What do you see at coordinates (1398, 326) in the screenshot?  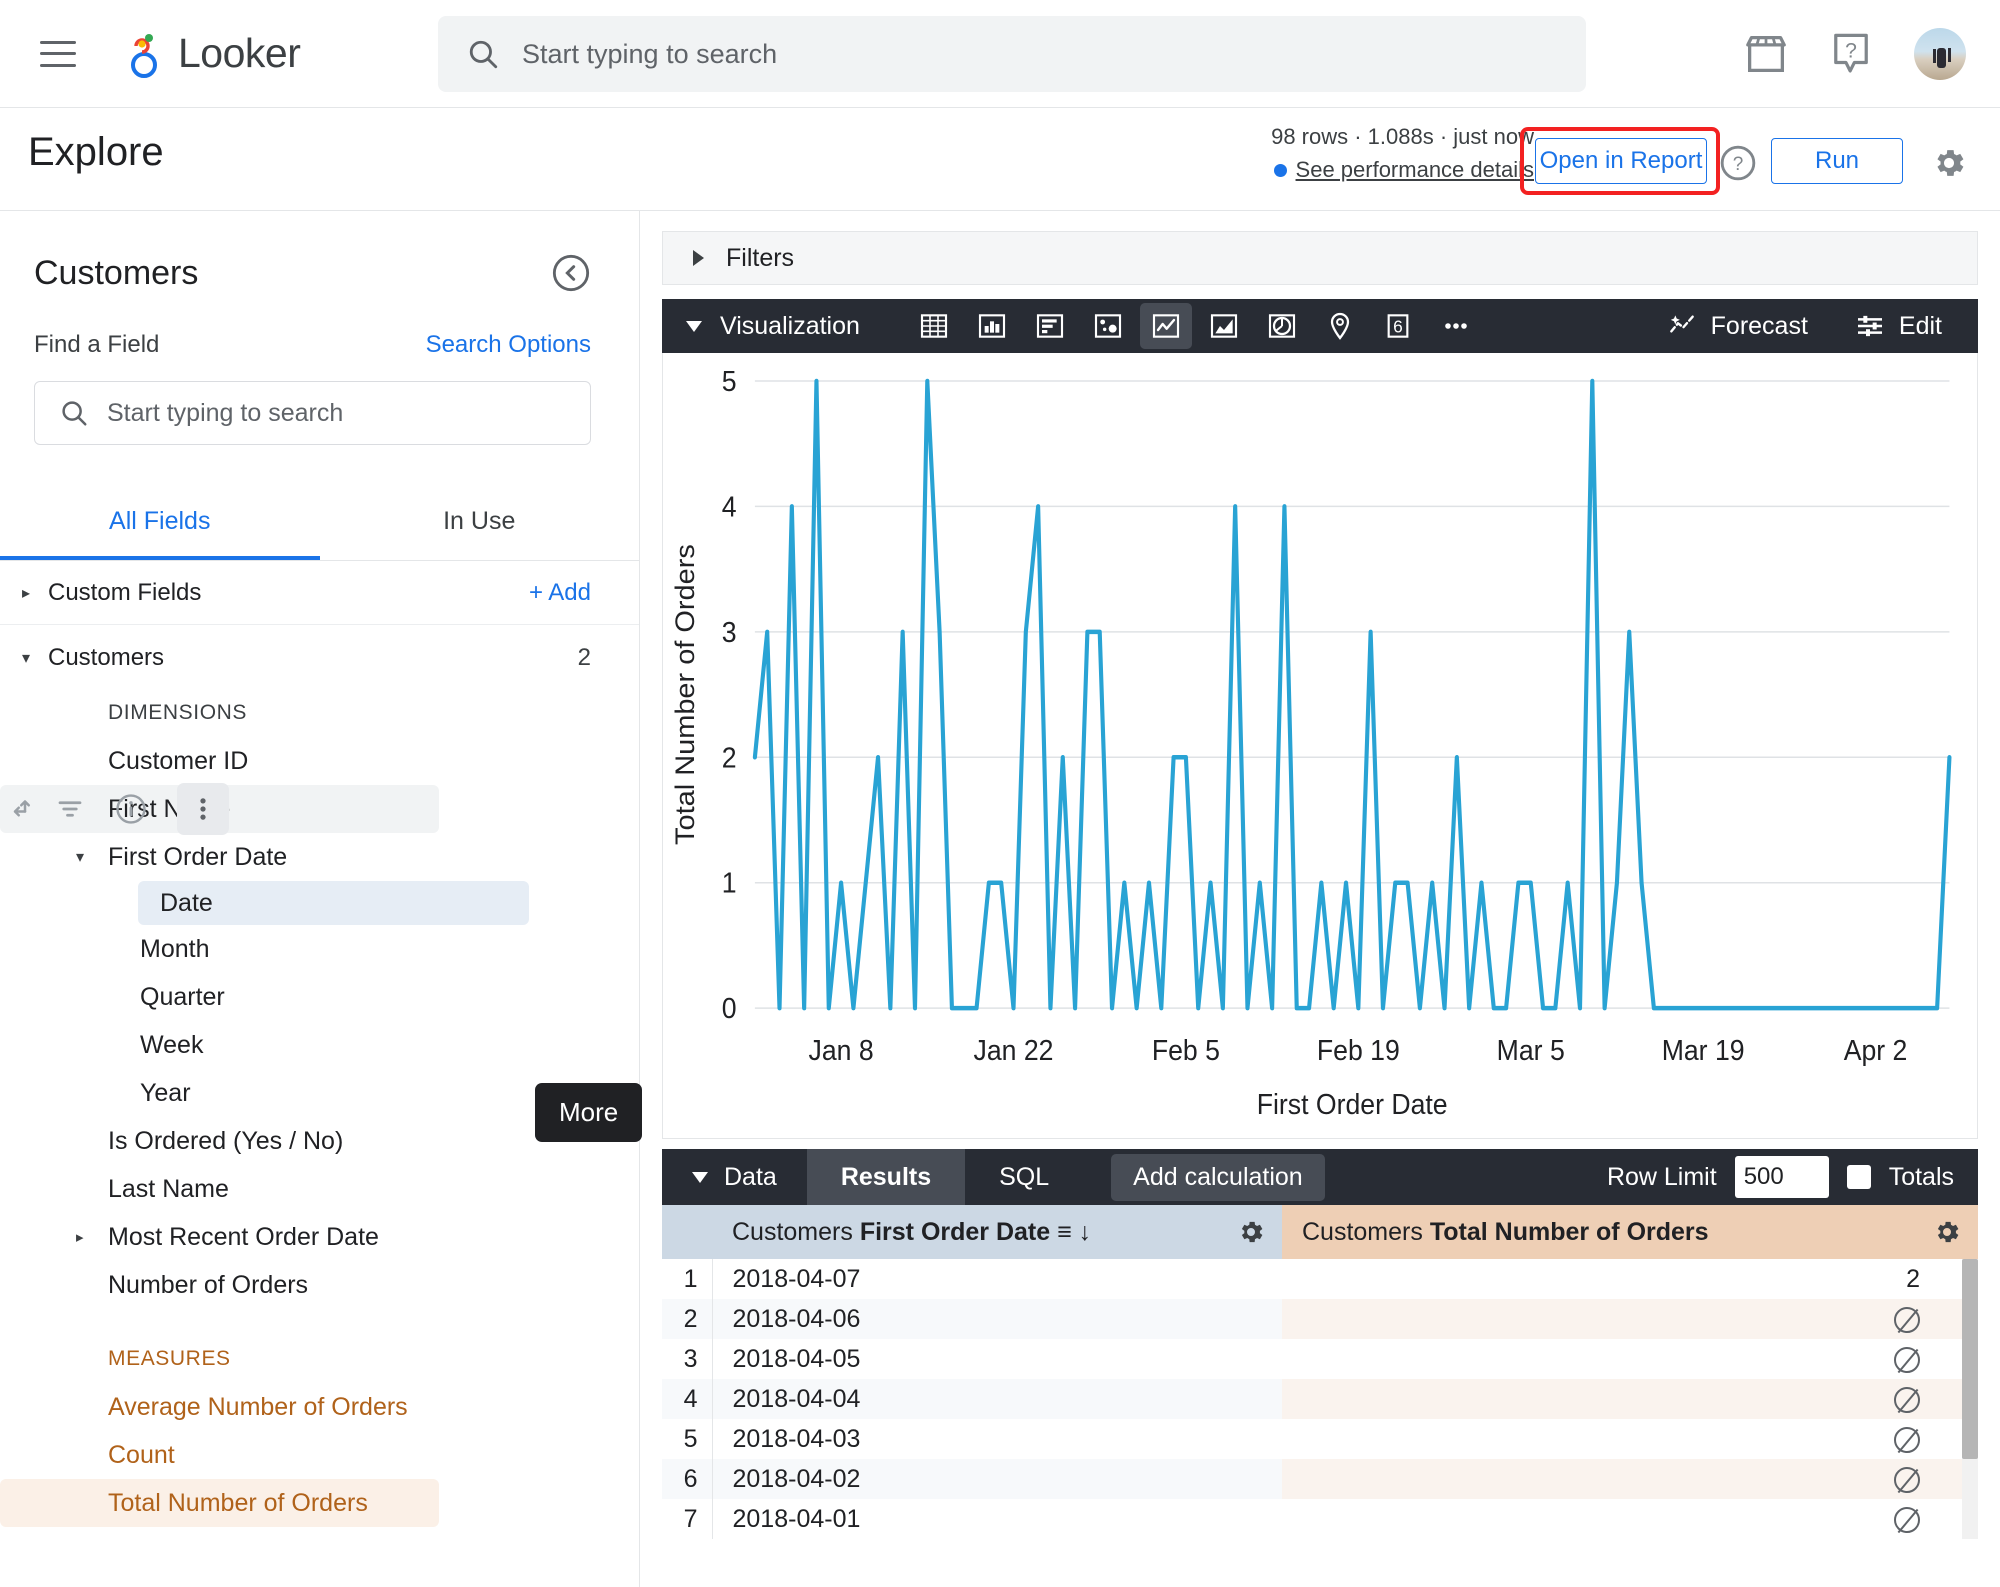 I see `single-value-icon: 6` at bounding box center [1398, 326].